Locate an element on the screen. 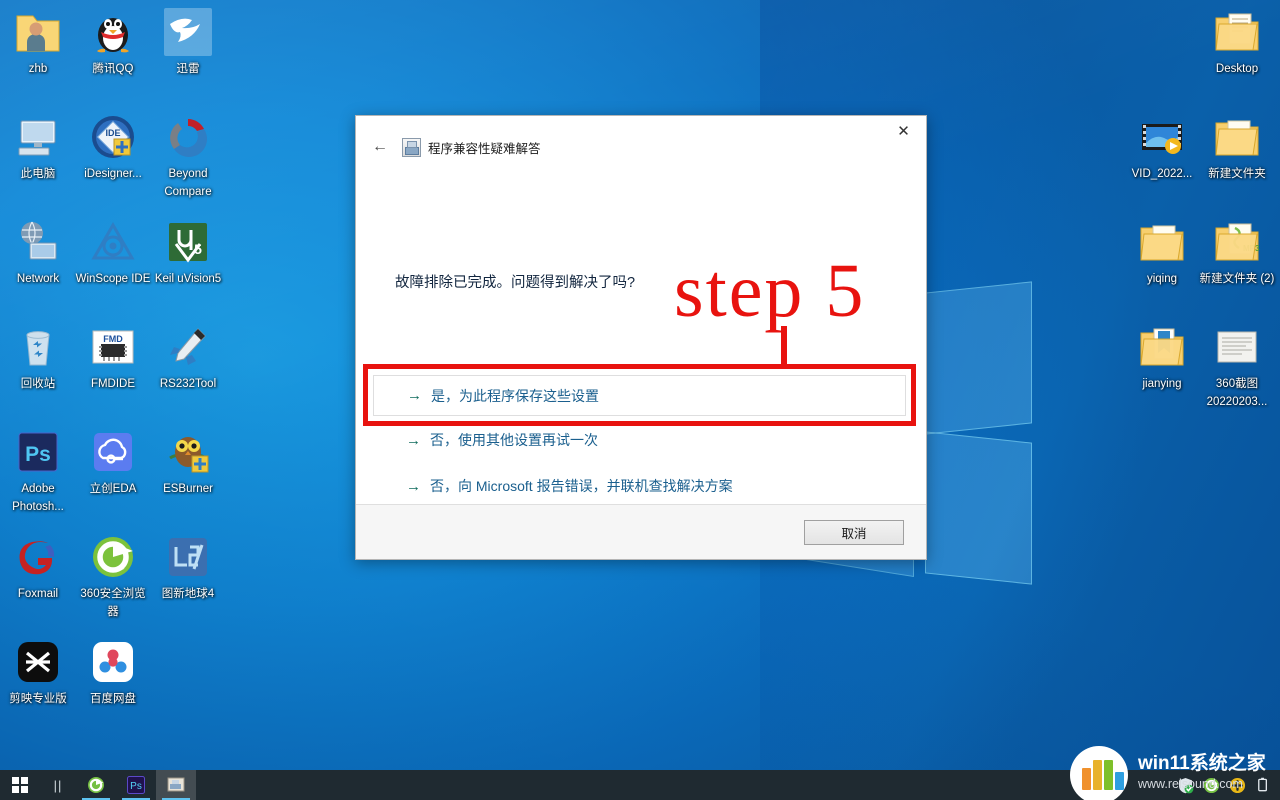 This screenshot has width=1280, height=800. option-try-other-settings: → 否，使用其他设置再试一次 is located at coordinates (502, 440).